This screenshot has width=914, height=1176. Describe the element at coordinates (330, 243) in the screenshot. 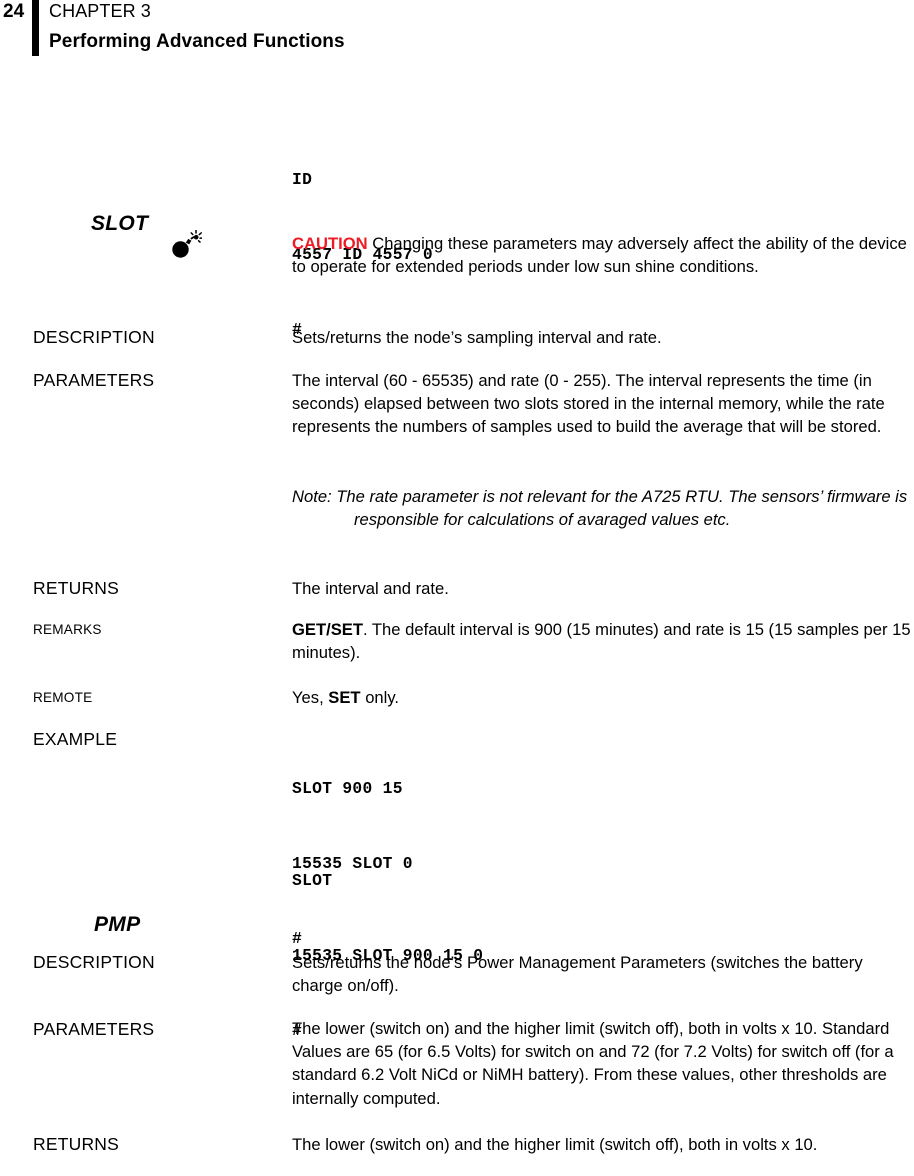

I see `caution-label: CAUTION` at that location.